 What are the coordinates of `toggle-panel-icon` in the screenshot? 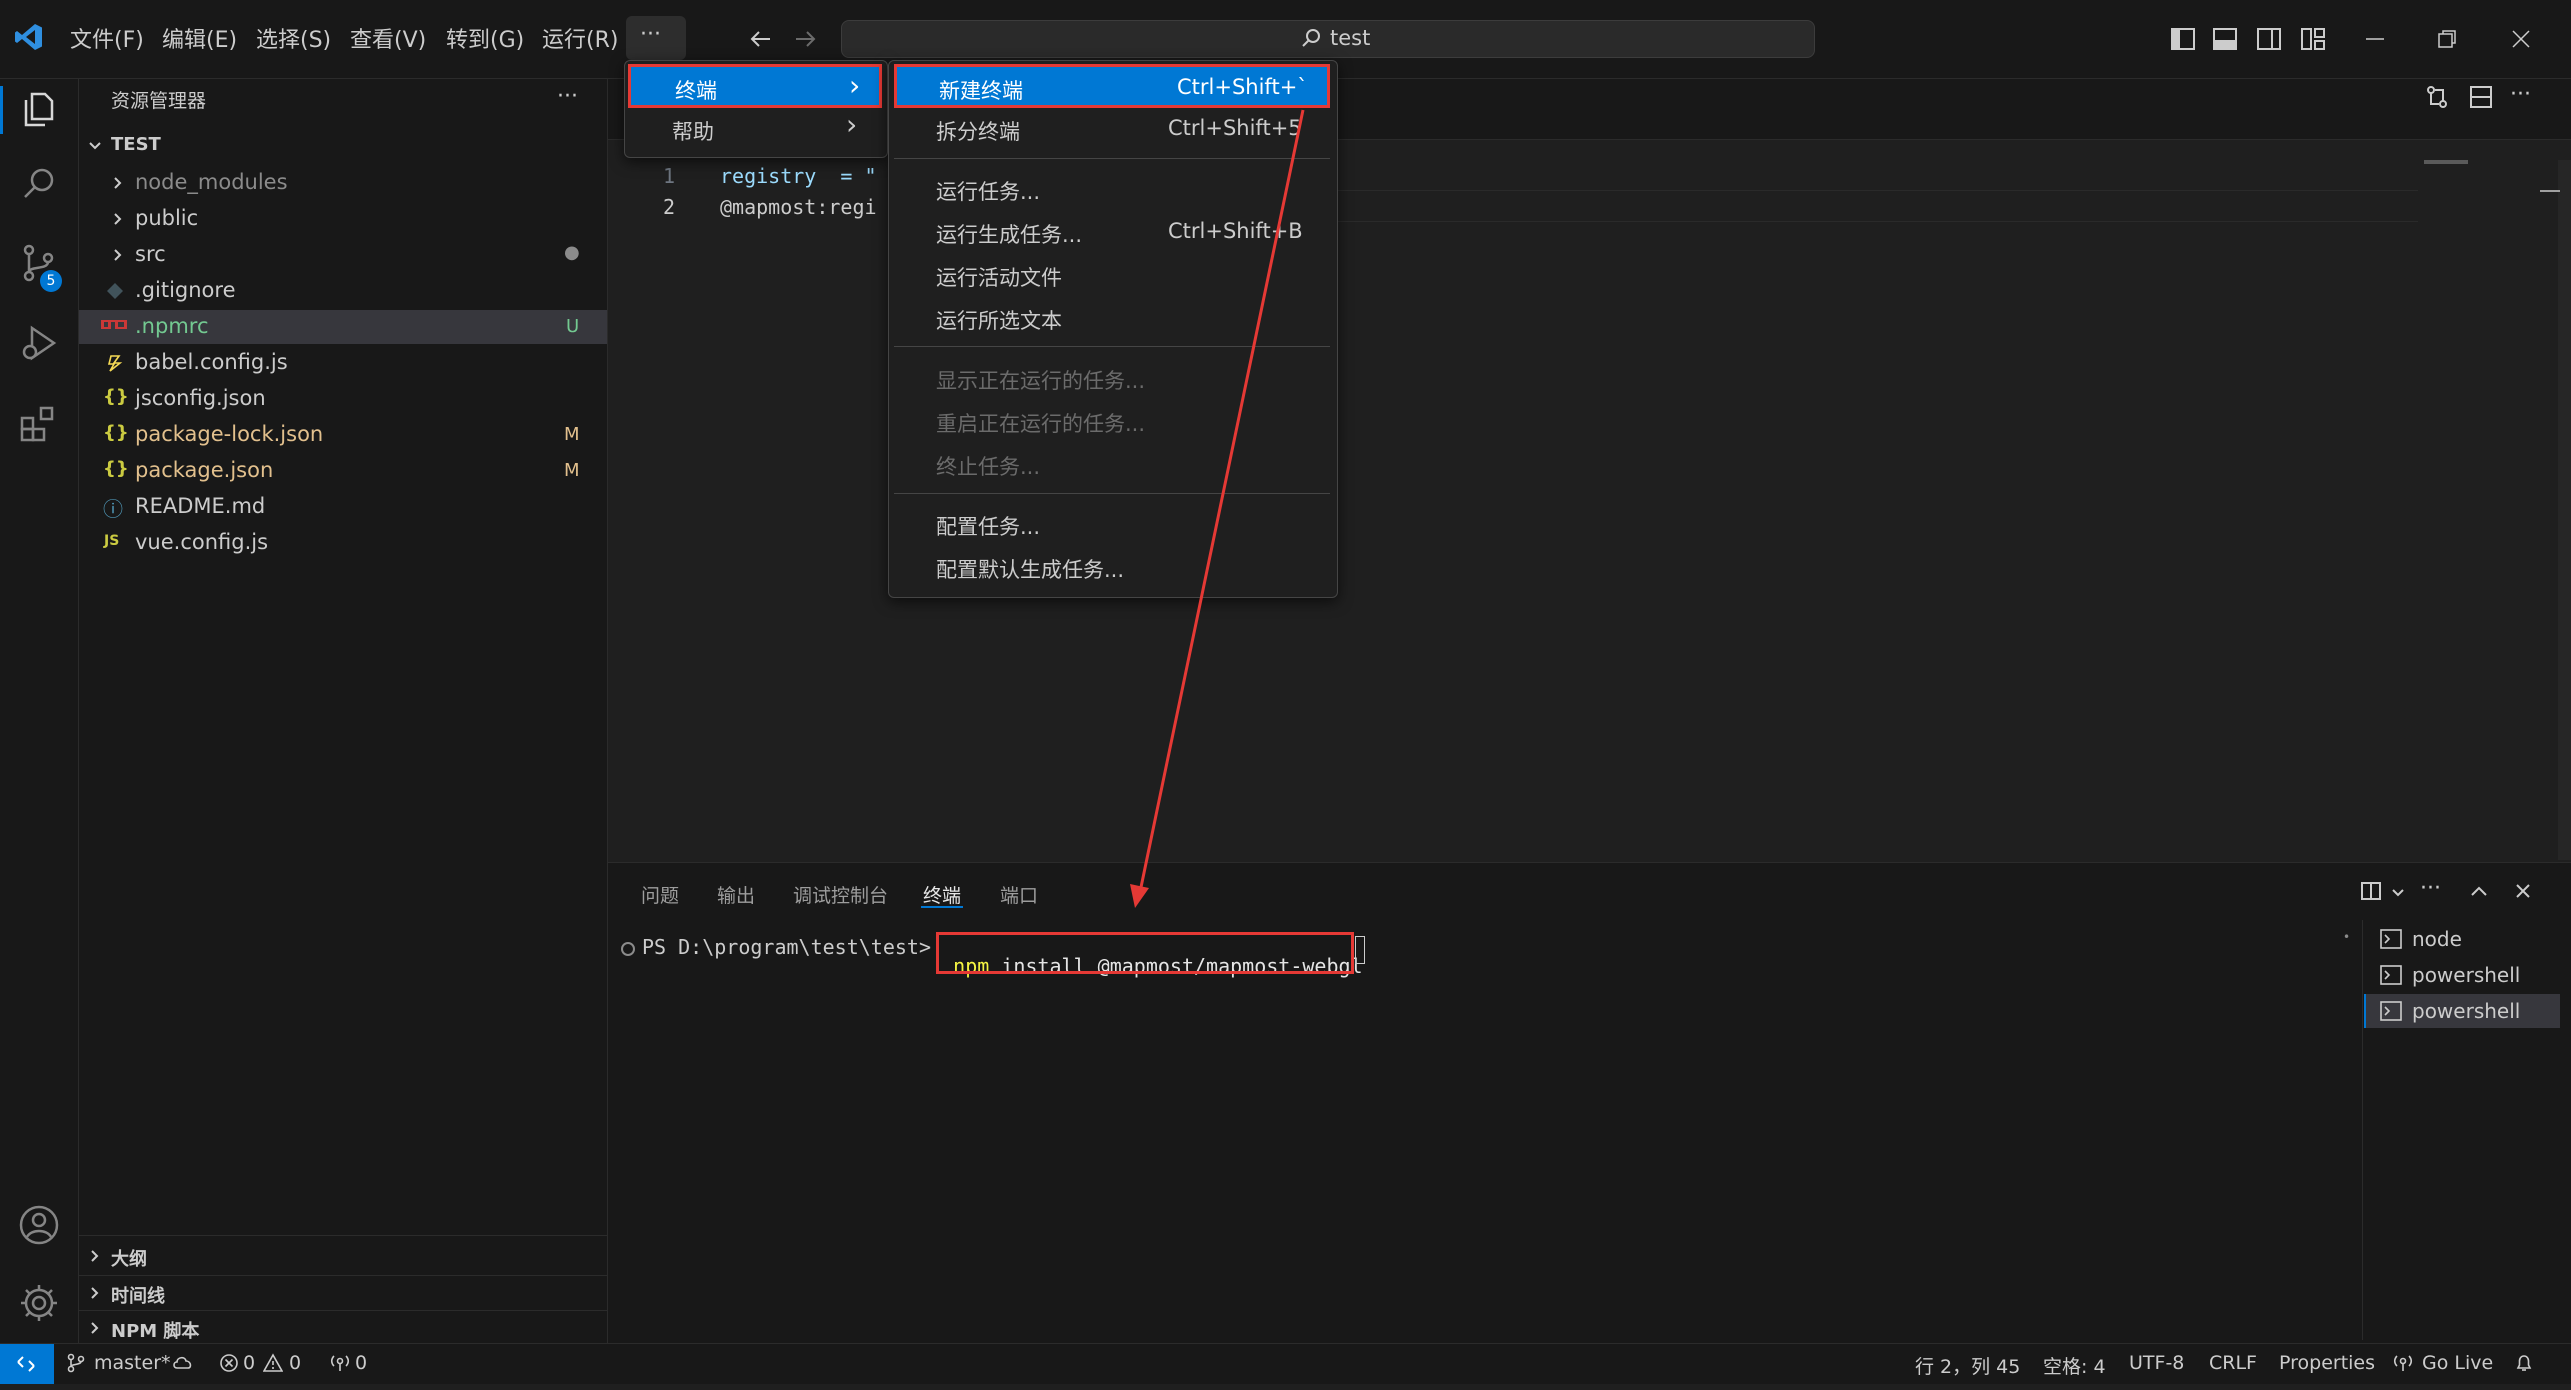 It's located at (2225, 39).